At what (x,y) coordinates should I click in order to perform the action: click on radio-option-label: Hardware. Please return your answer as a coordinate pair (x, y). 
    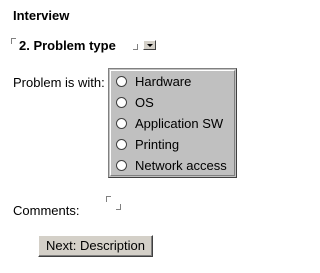
    Looking at the image, I should click on (163, 81).